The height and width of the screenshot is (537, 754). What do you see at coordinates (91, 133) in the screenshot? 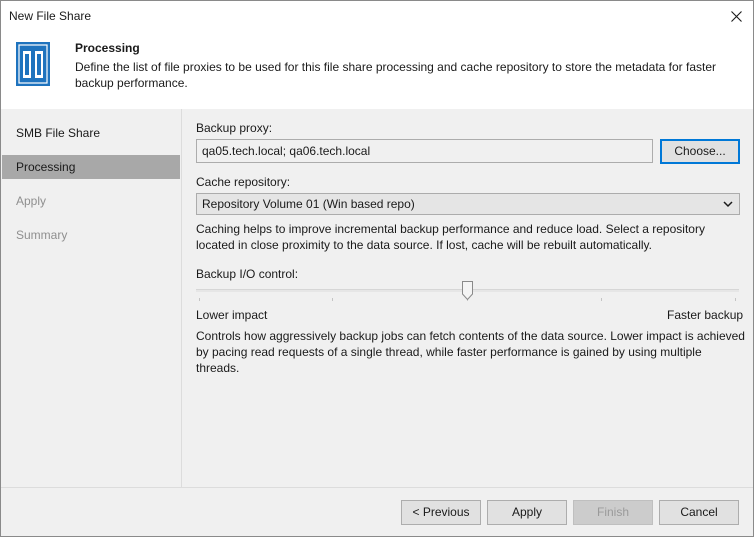
I see `nav-item-smb-file-share: SMB File Share` at bounding box center [91, 133].